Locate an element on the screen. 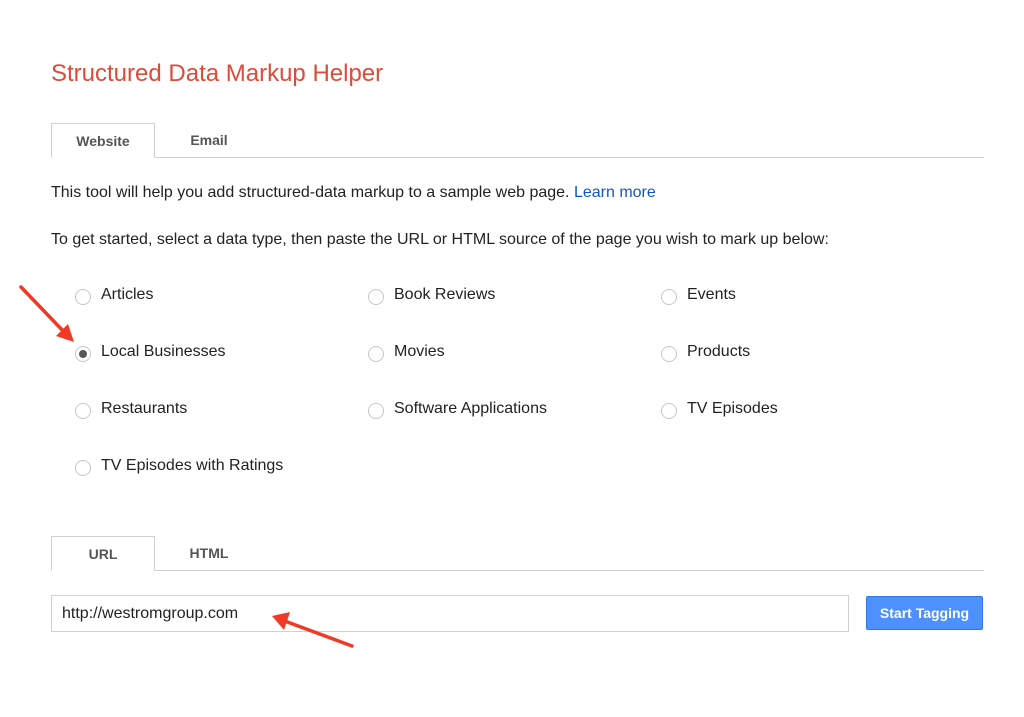 This screenshot has width=1024, height=717. url-input is located at coordinates (450, 613).